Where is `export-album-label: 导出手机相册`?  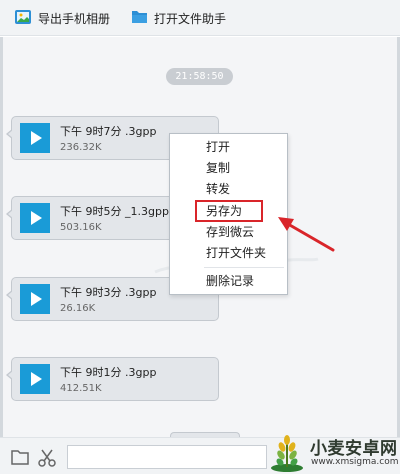 export-album-label: 导出手机相册 is located at coordinates (74, 18).